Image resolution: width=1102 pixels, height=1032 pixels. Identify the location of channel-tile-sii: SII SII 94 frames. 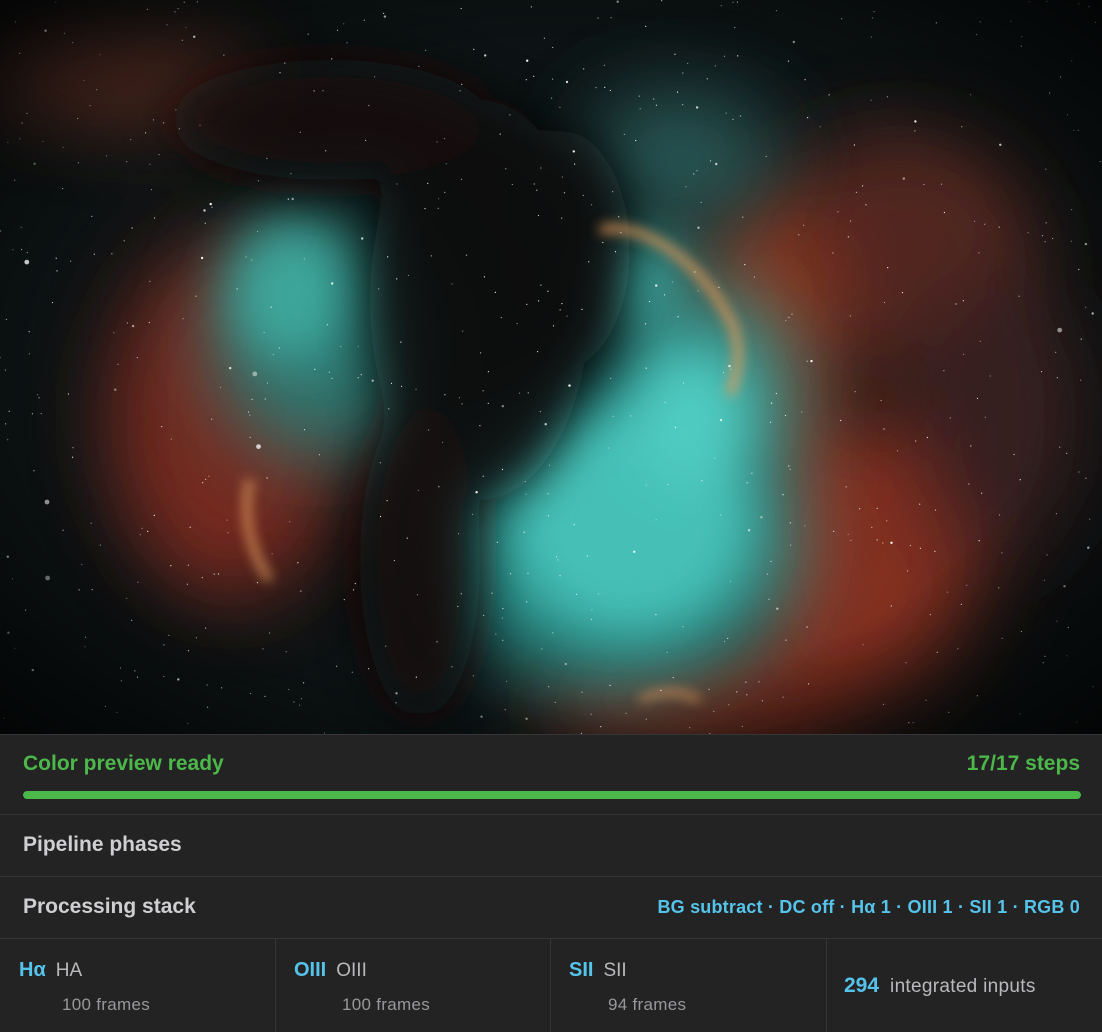
(689, 985).